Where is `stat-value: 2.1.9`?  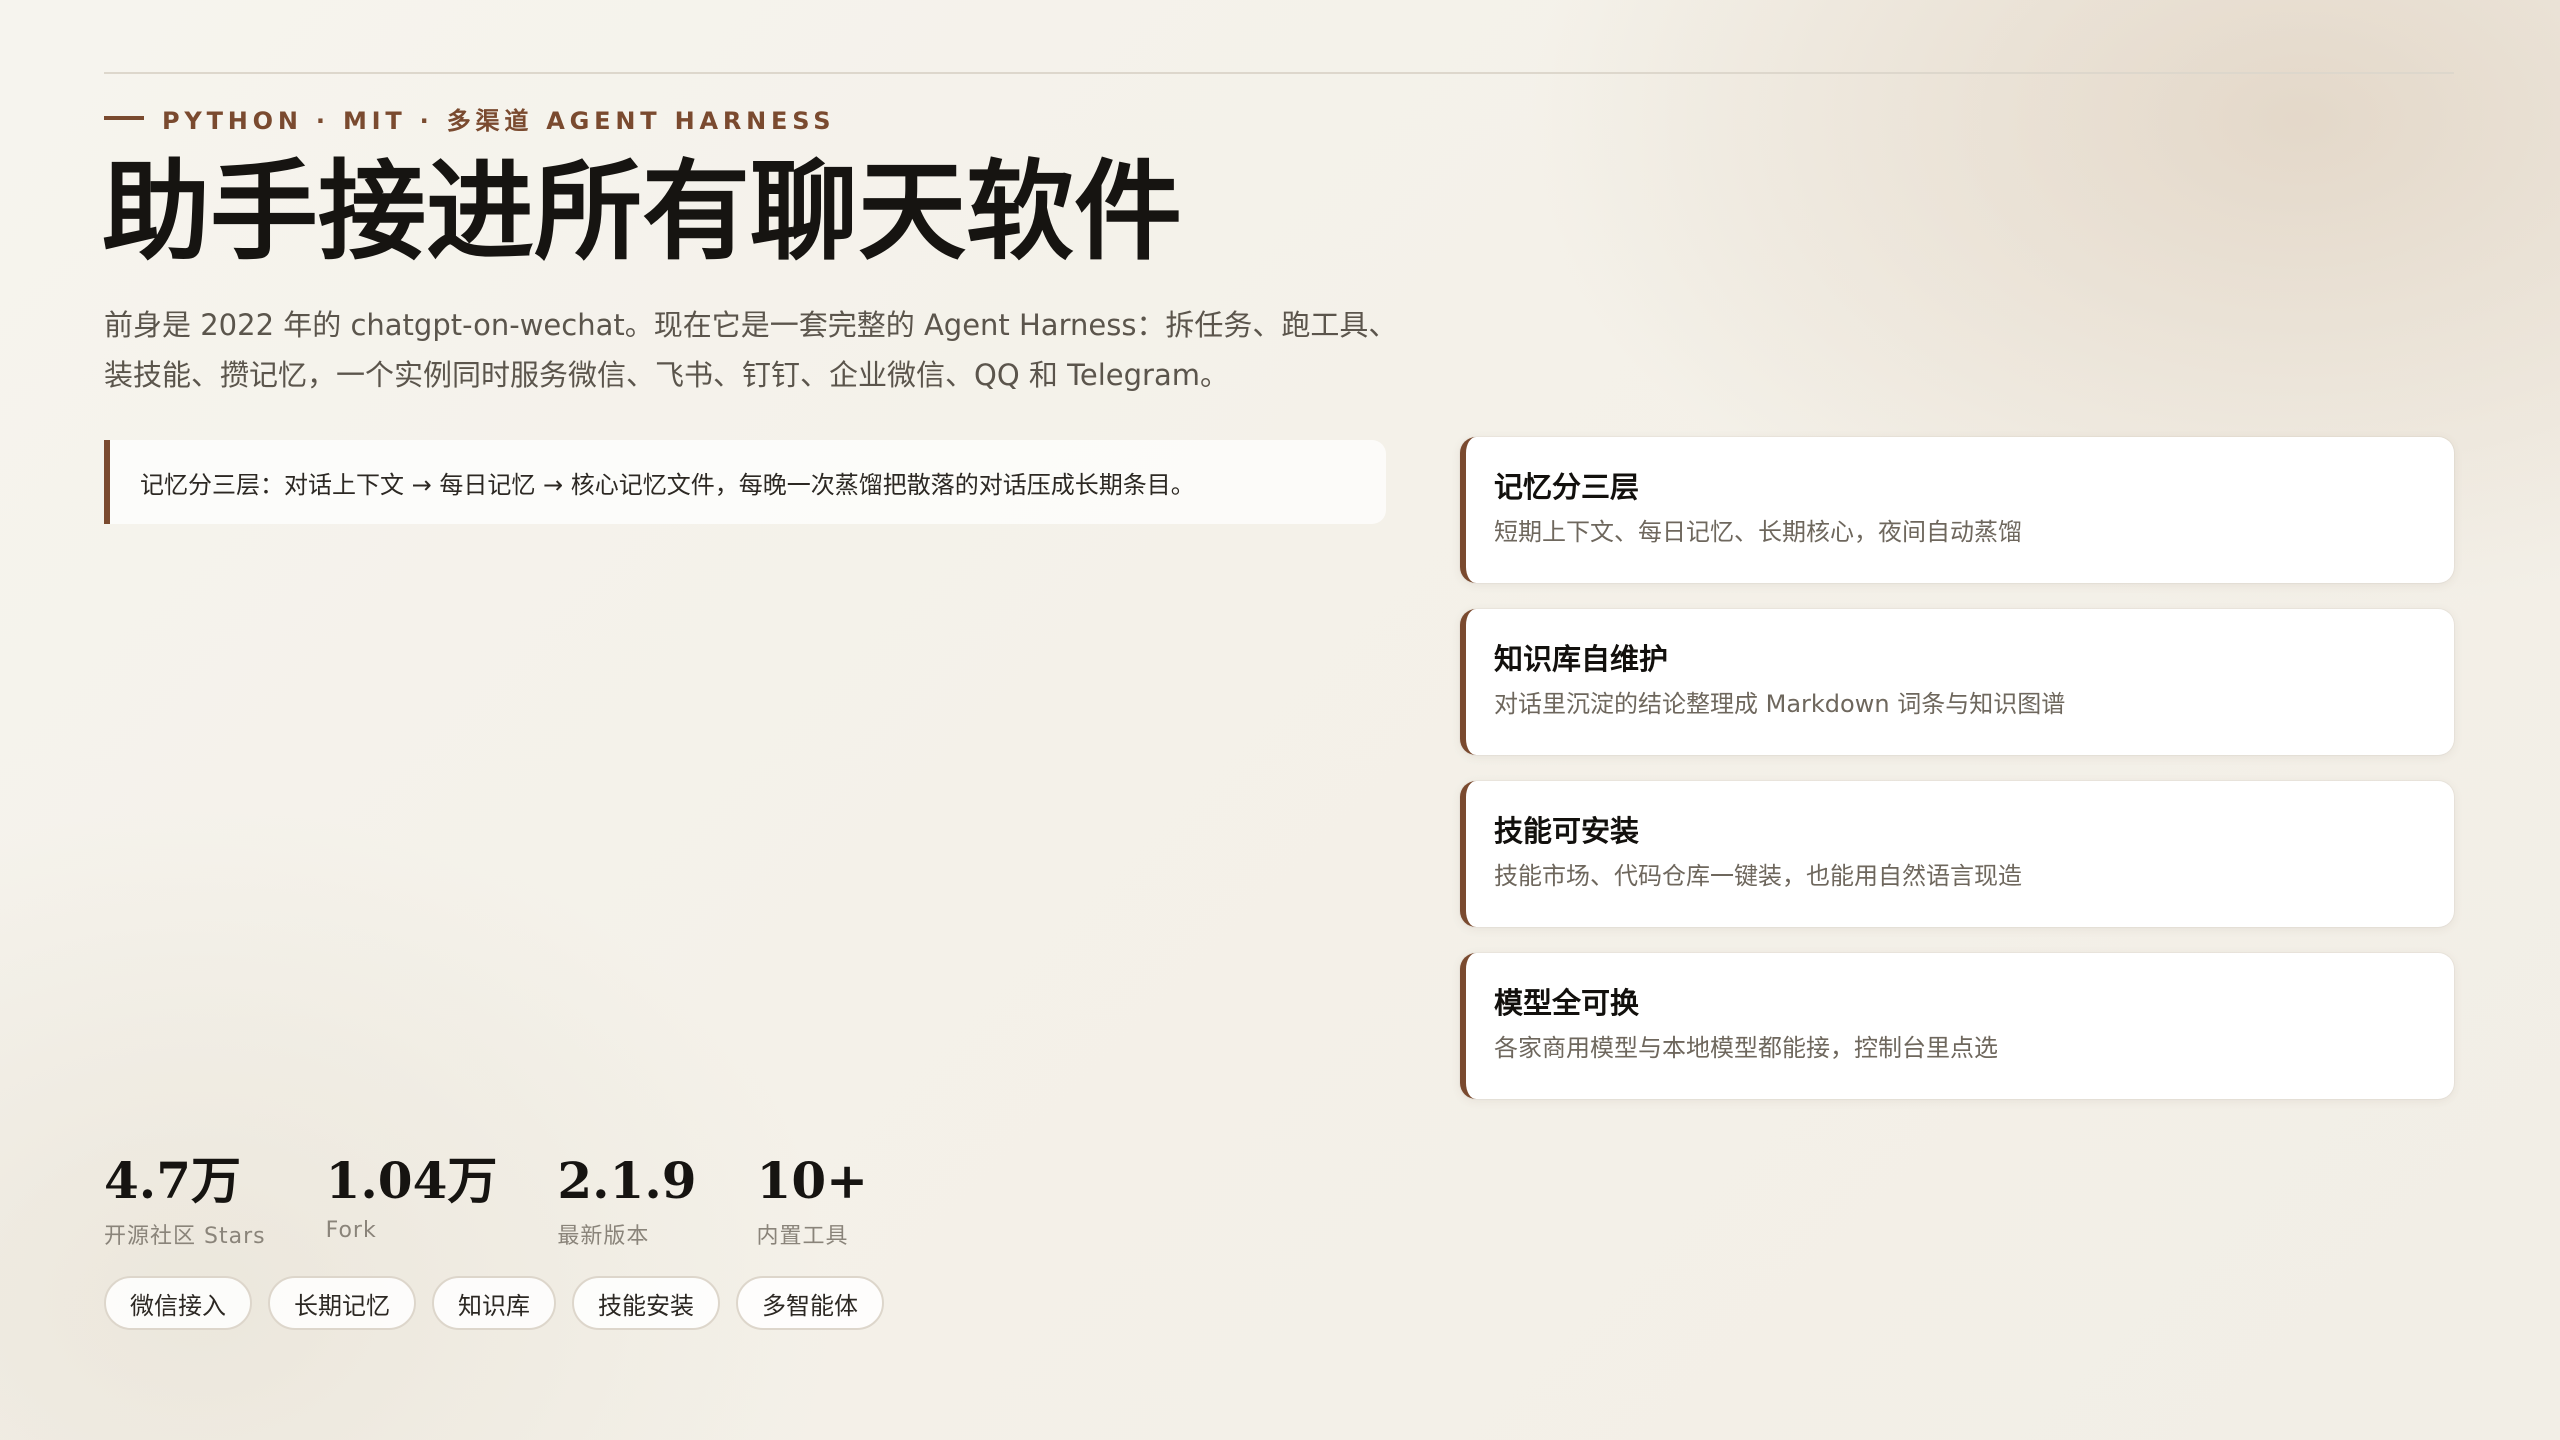 stat-value: 2.1.9 is located at coordinates (627, 1180).